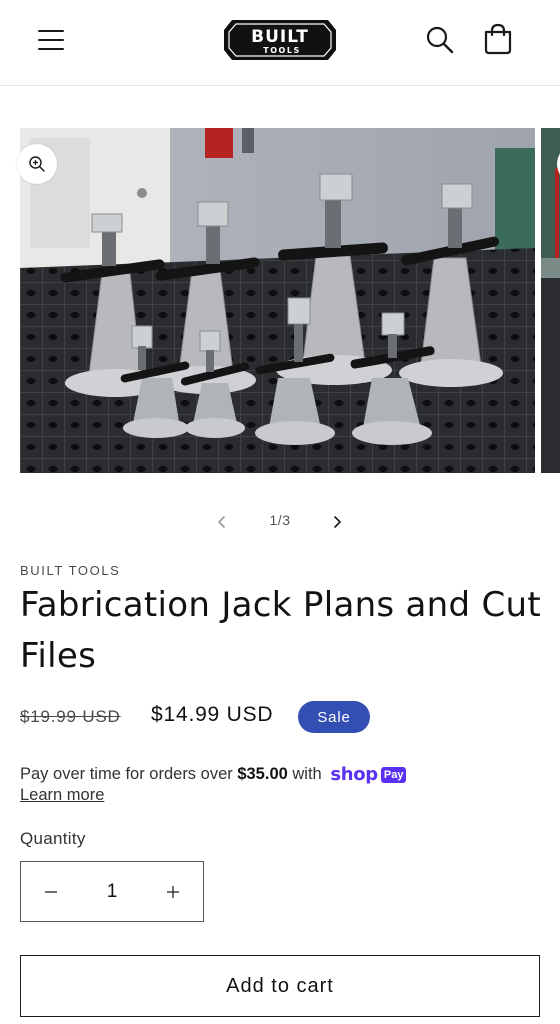 The width and height of the screenshot is (560, 1024). What do you see at coordinates (393, 774) in the screenshot?
I see `shop-pay-pay-word: Pay` at bounding box center [393, 774].